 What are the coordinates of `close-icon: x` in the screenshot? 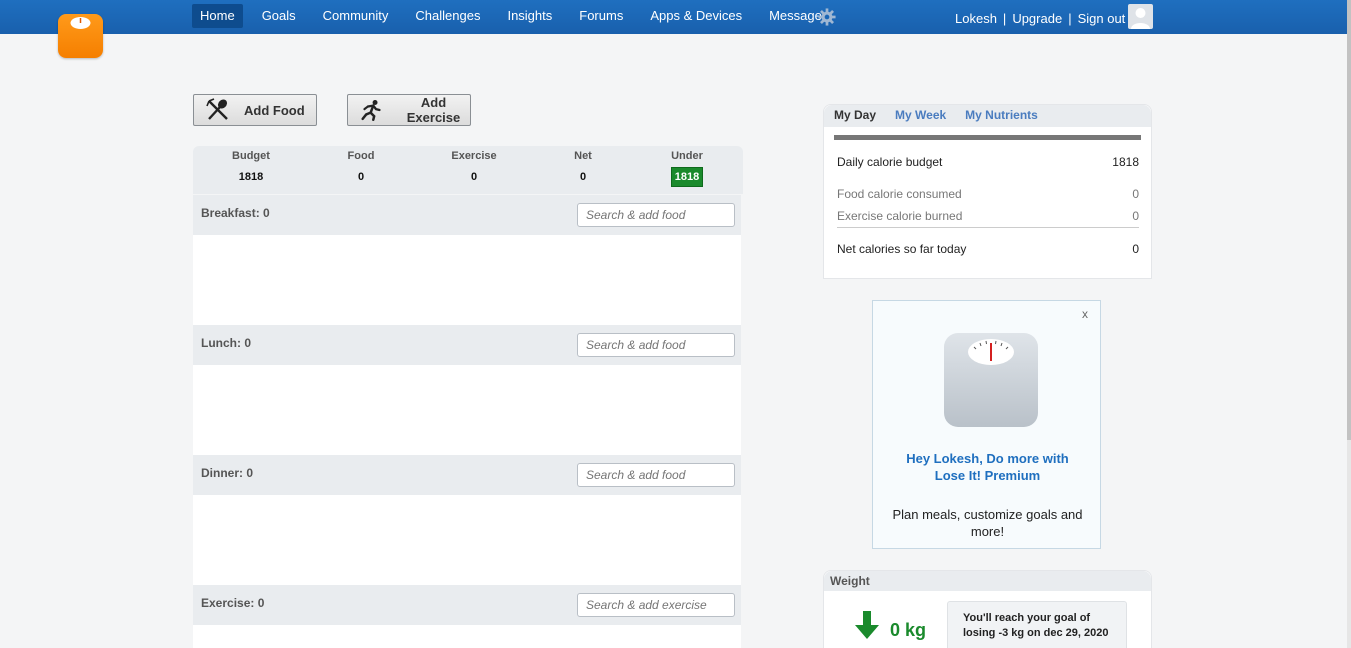 It's located at (1085, 314).